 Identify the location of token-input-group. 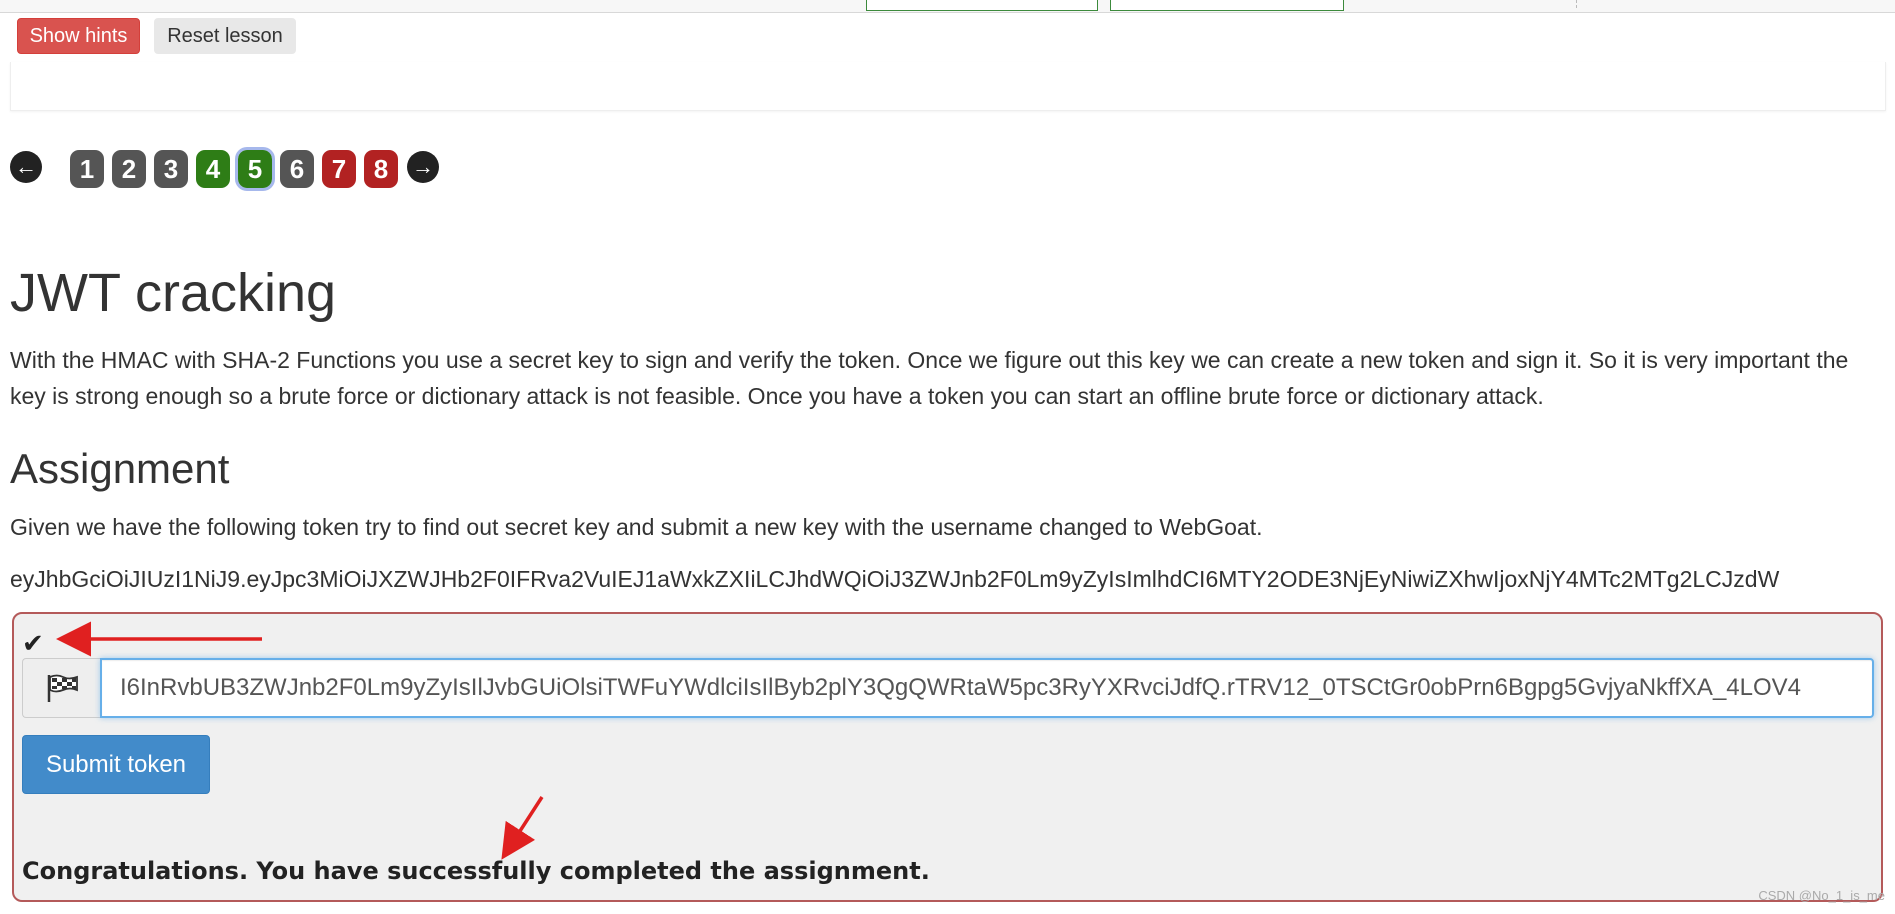
(948, 688).